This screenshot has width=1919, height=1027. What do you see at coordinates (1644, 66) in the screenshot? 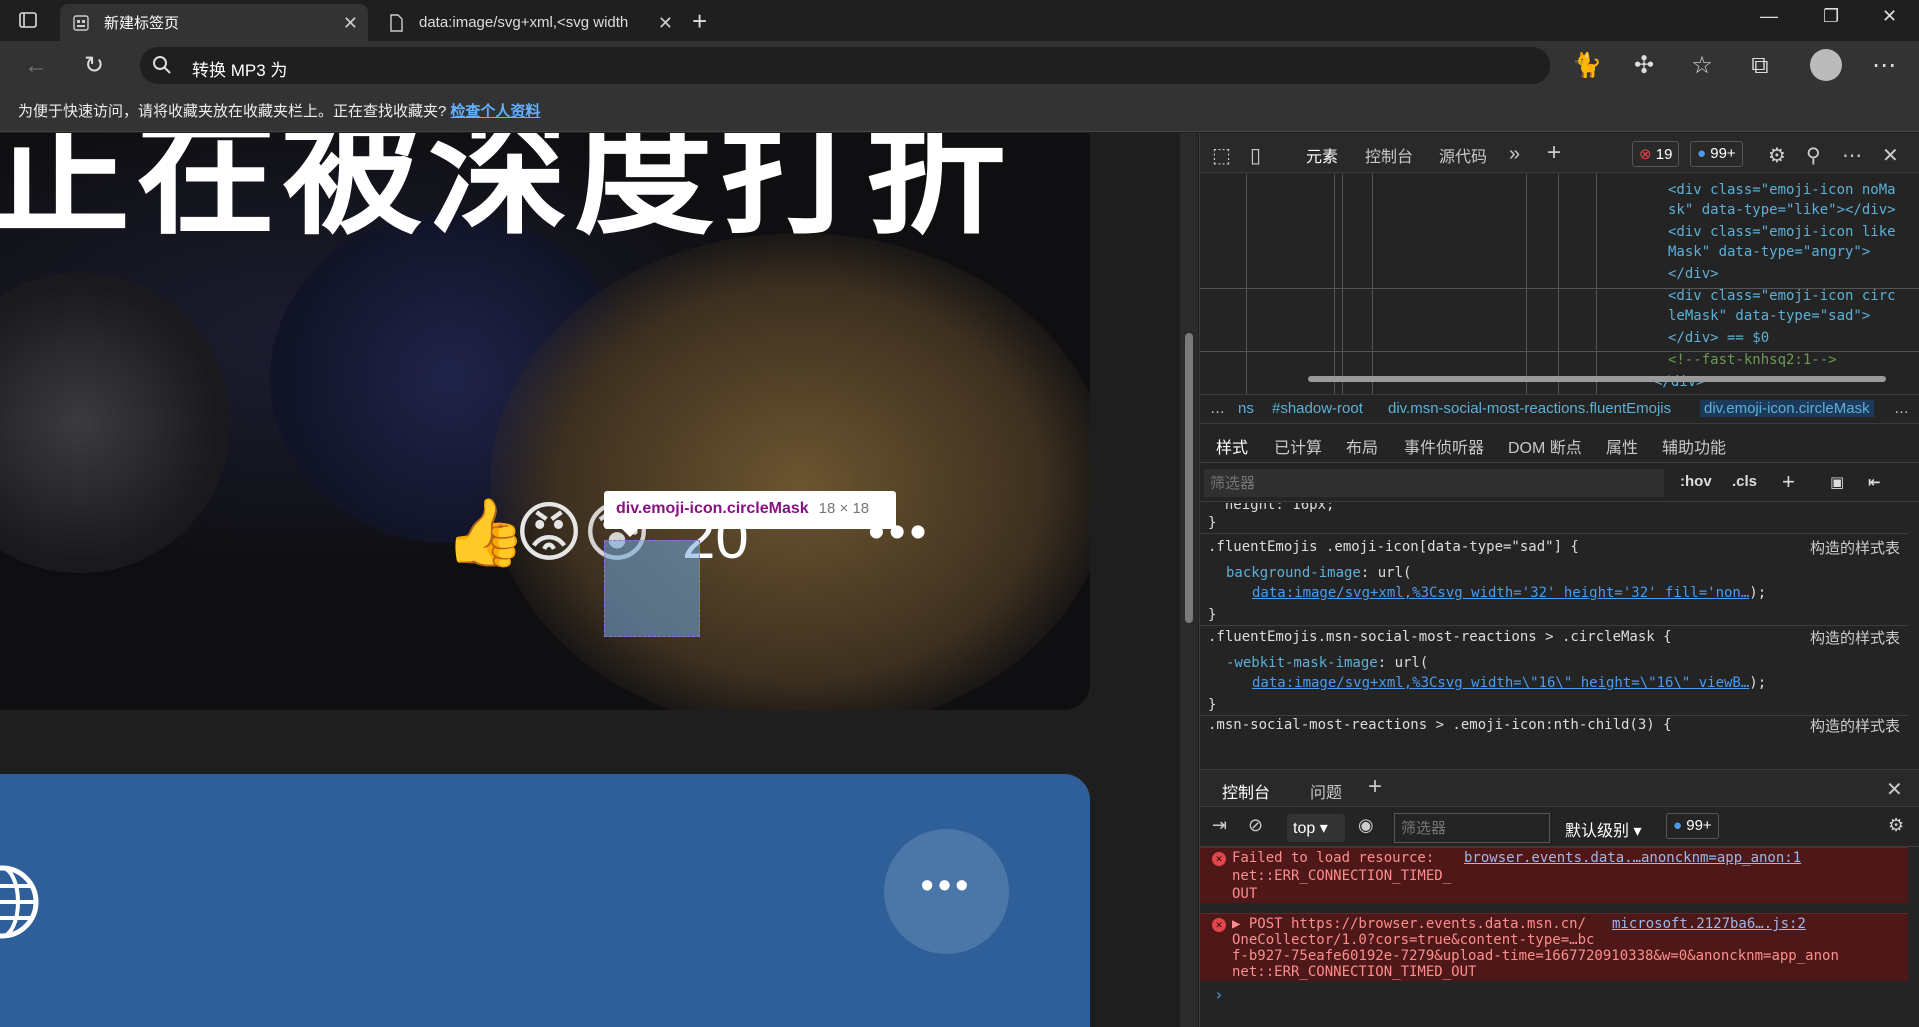
I see `extensions-icon: ✣` at bounding box center [1644, 66].